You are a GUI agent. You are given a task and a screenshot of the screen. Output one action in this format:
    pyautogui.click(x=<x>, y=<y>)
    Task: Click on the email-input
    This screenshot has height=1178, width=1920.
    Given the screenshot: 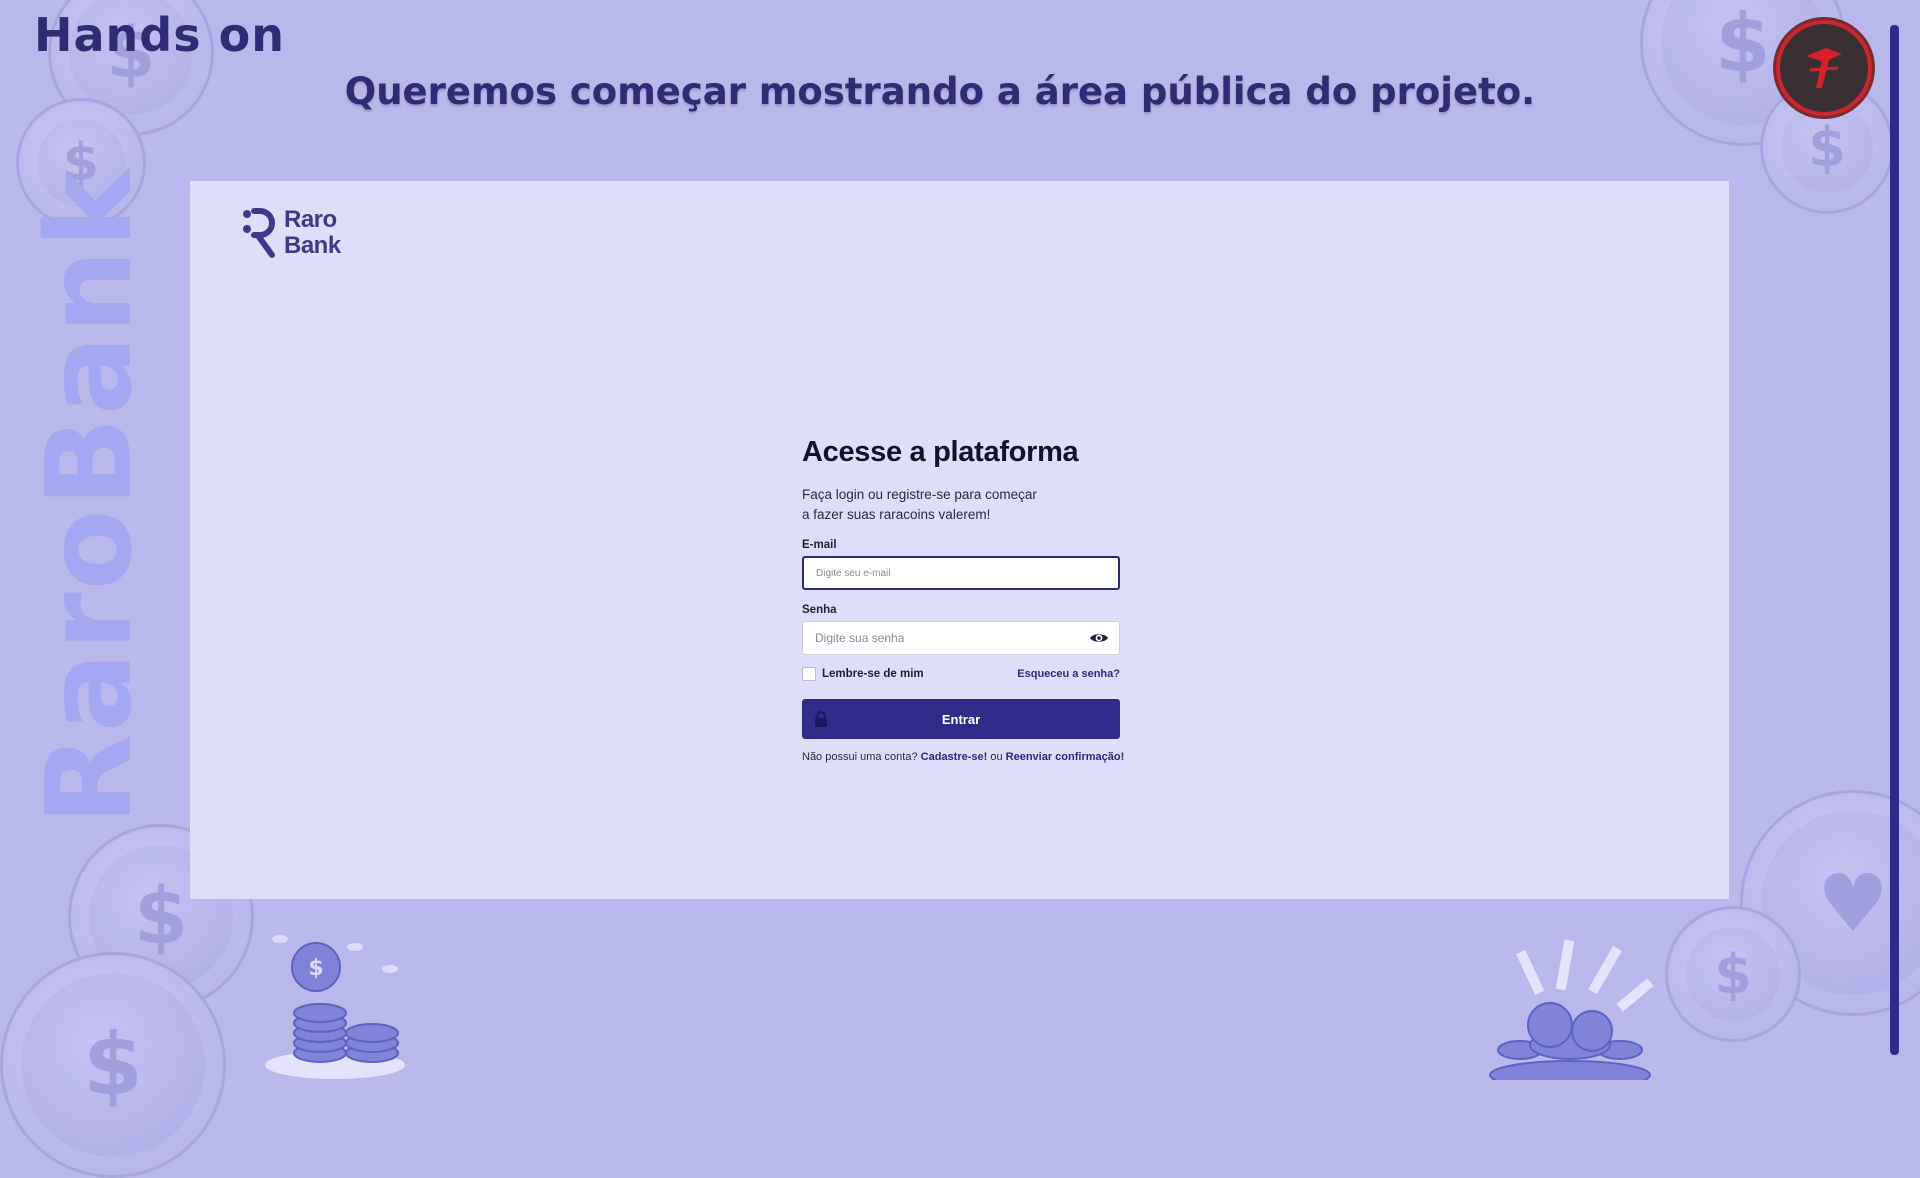 What is the action you would take?
    pyautogui.click(x=961, y=573)
    